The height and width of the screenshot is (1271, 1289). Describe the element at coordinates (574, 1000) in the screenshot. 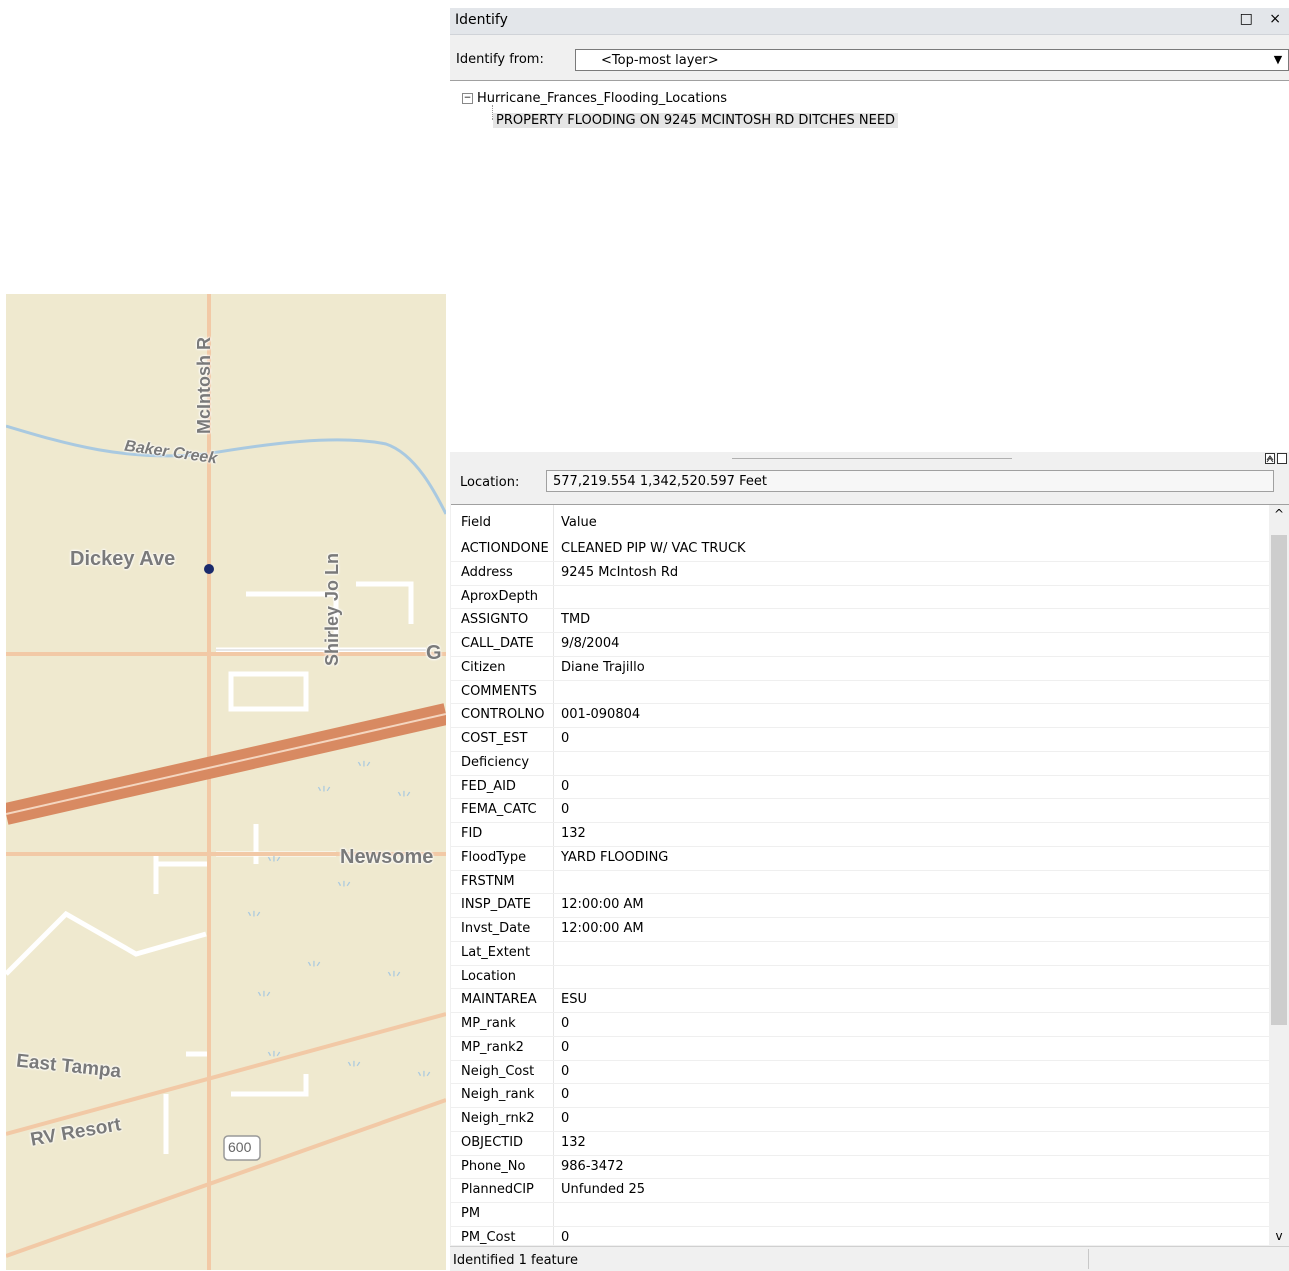

I see `row-field-value: ESU` at that location.